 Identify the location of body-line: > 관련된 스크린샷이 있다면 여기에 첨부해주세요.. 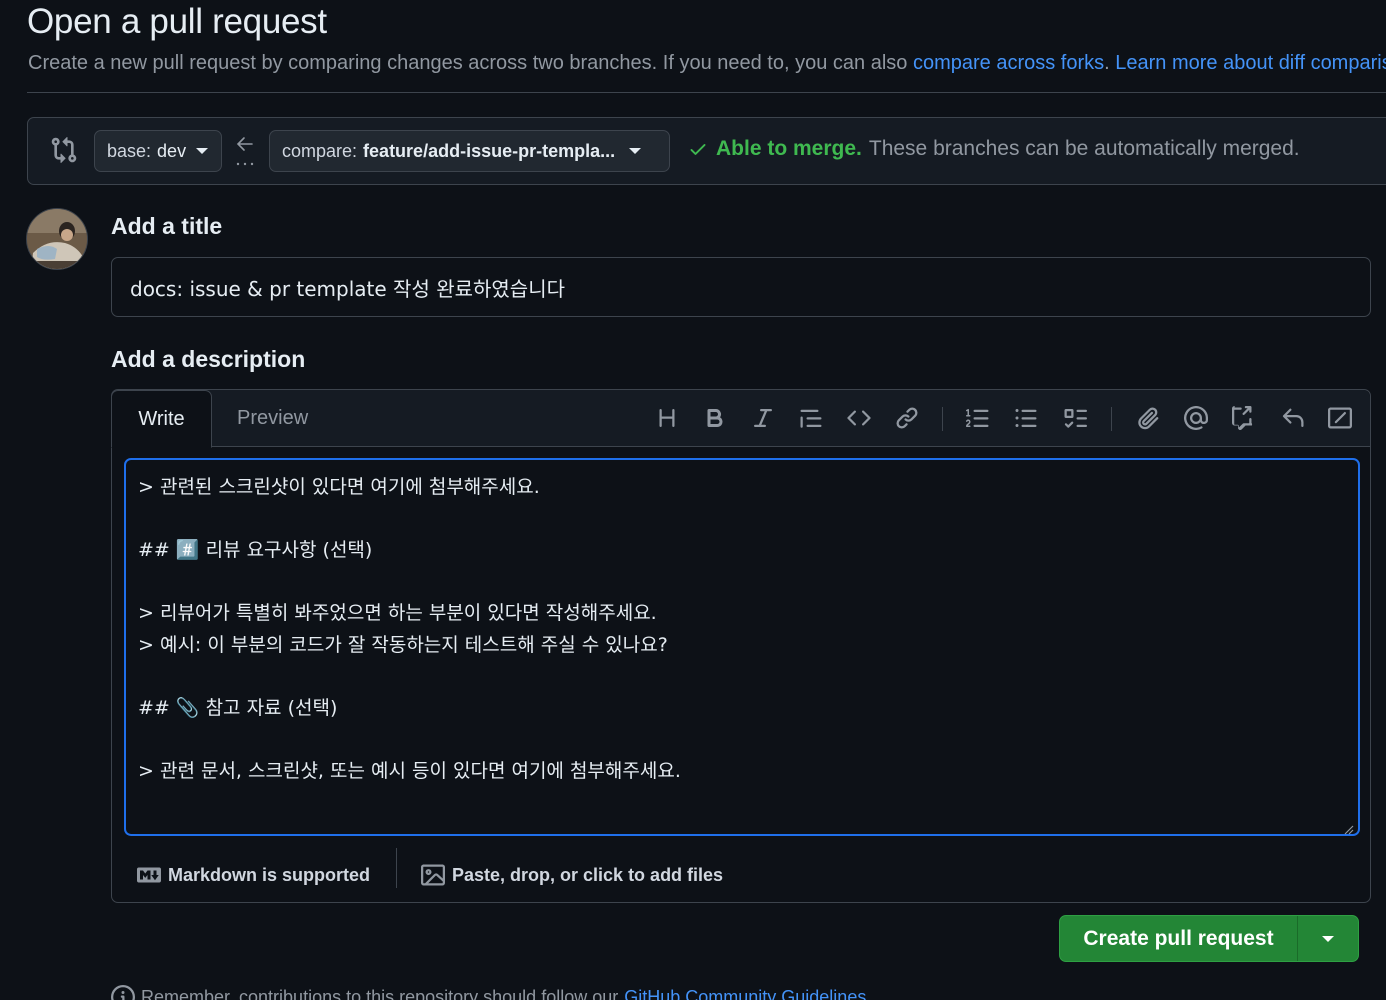
(339, 487).